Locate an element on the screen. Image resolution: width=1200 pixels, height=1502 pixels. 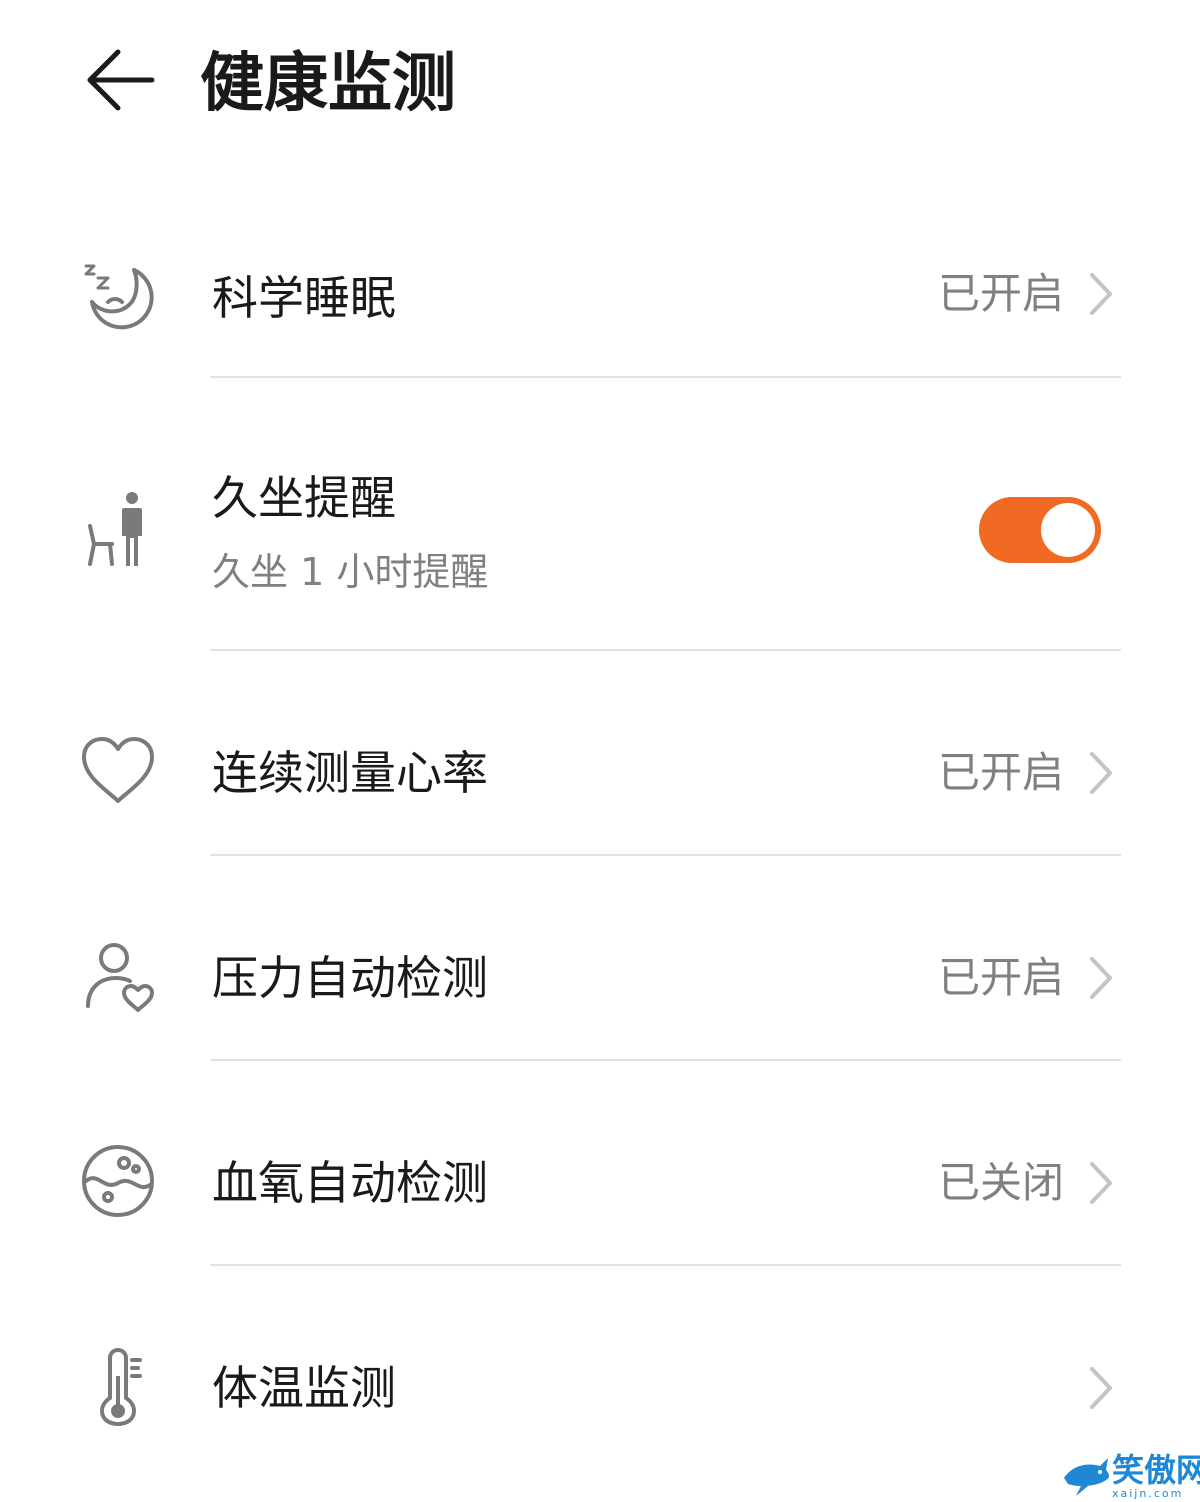
row-label: 连续测量心率 is located at coordinates (350, 773).